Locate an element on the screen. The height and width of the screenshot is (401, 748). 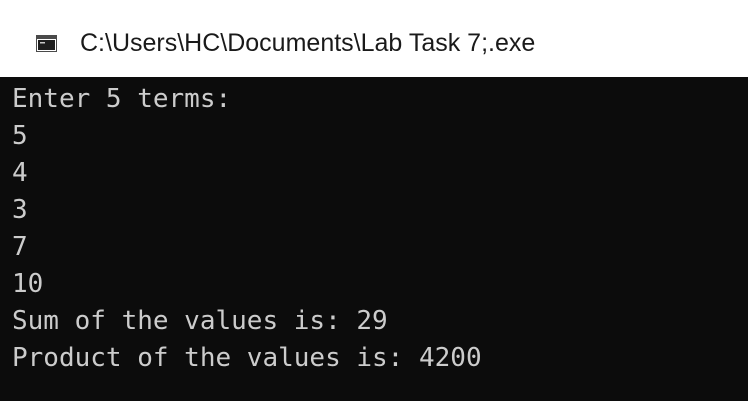
console-line-input-4: 7 is located at coordinates (20, 247).